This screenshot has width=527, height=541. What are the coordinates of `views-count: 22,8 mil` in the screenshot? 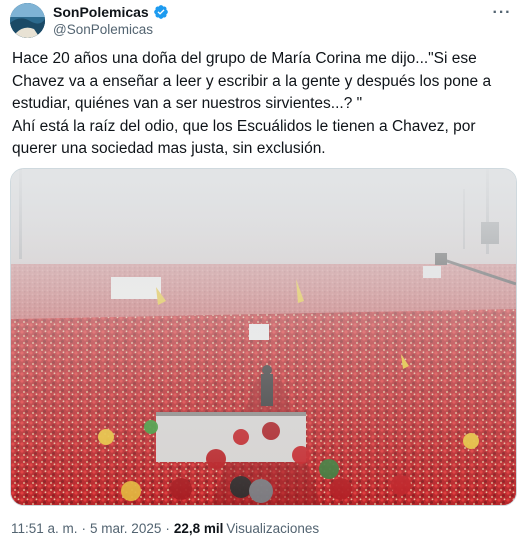 It's located at (198, 528).